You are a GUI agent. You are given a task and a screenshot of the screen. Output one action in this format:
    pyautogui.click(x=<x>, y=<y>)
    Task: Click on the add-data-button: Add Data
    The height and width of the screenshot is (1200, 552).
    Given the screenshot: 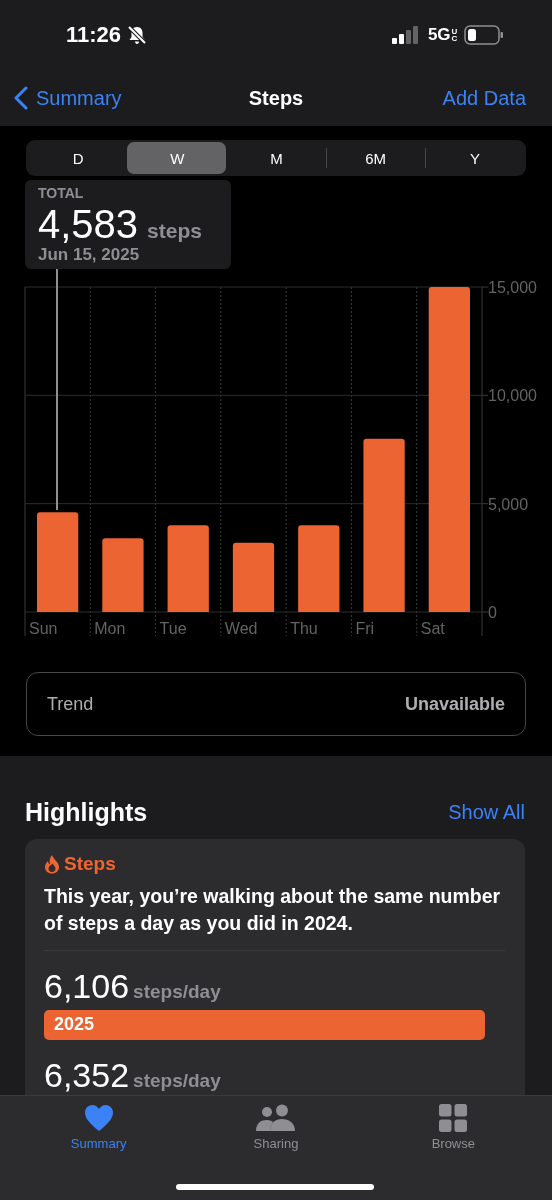 What is the action you would take?
    pyautogui.click(x=484, y=98)
    